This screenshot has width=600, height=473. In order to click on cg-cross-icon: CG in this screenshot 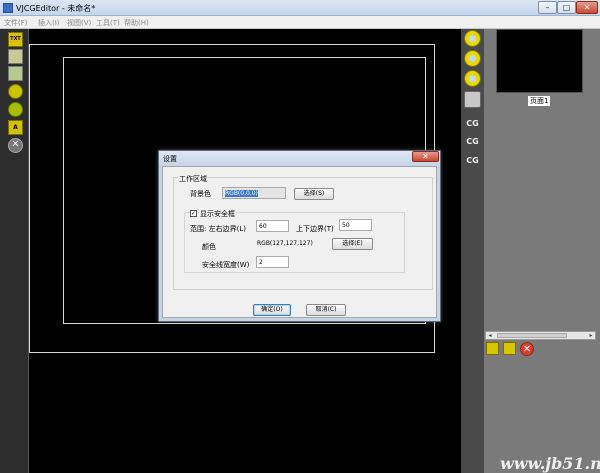, I will do `click(472, 163)`.